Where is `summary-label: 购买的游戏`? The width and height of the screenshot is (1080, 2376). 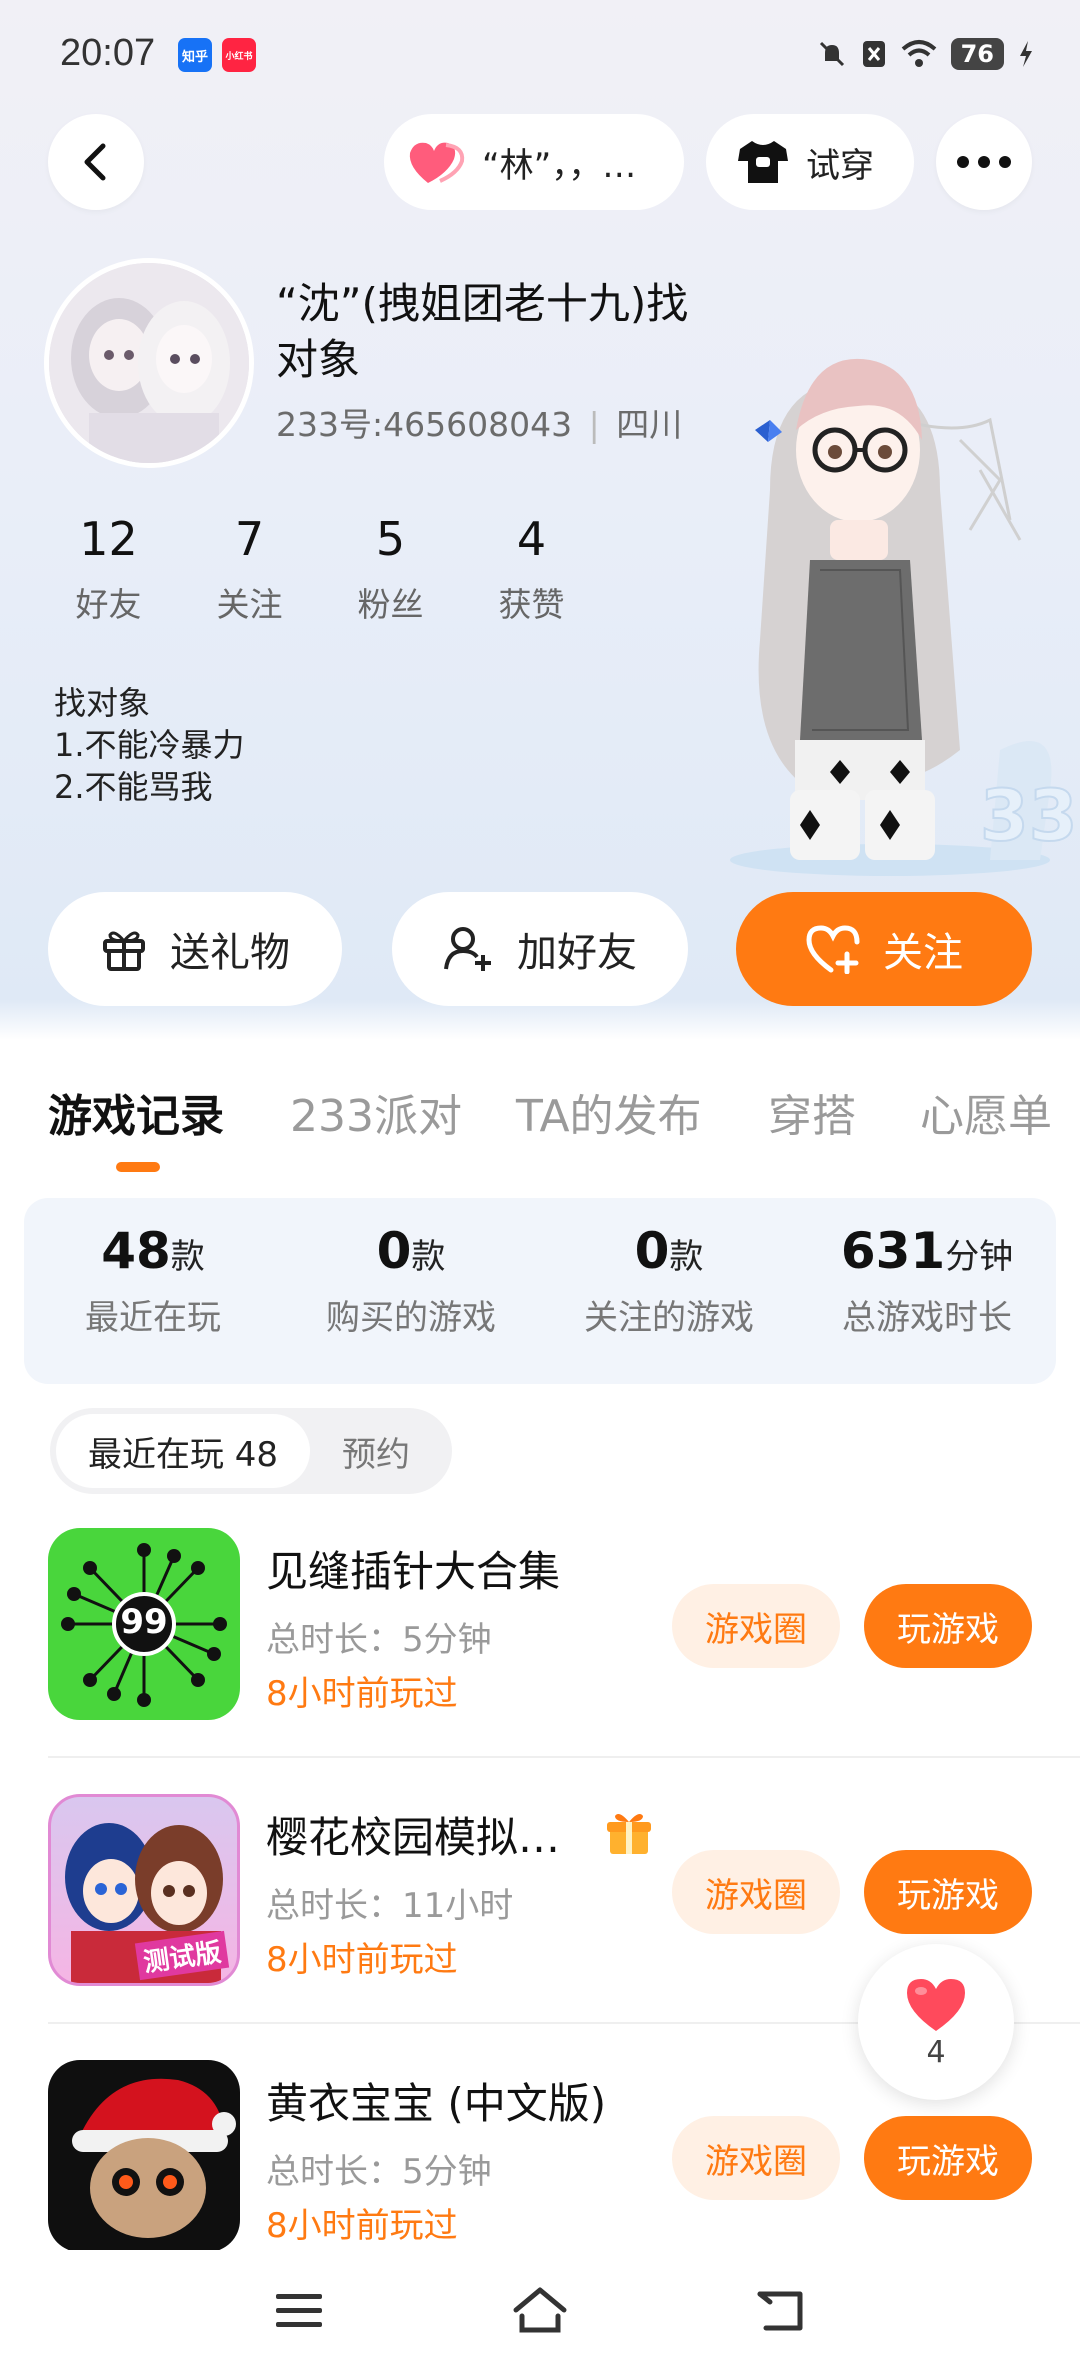 summary-label: 购买的游戏 is located at coordinates (411, 1318).